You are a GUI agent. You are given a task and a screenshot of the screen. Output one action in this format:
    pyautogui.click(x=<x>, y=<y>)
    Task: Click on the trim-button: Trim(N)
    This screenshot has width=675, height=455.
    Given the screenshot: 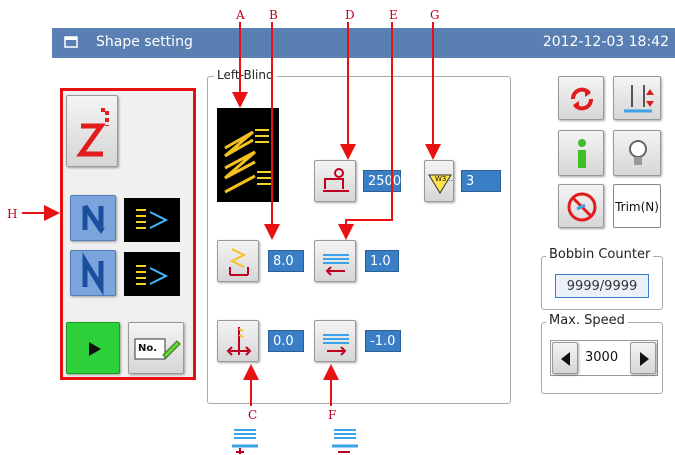 What is the action you would take?
    pyautogui.click(x=637, y=206)
    